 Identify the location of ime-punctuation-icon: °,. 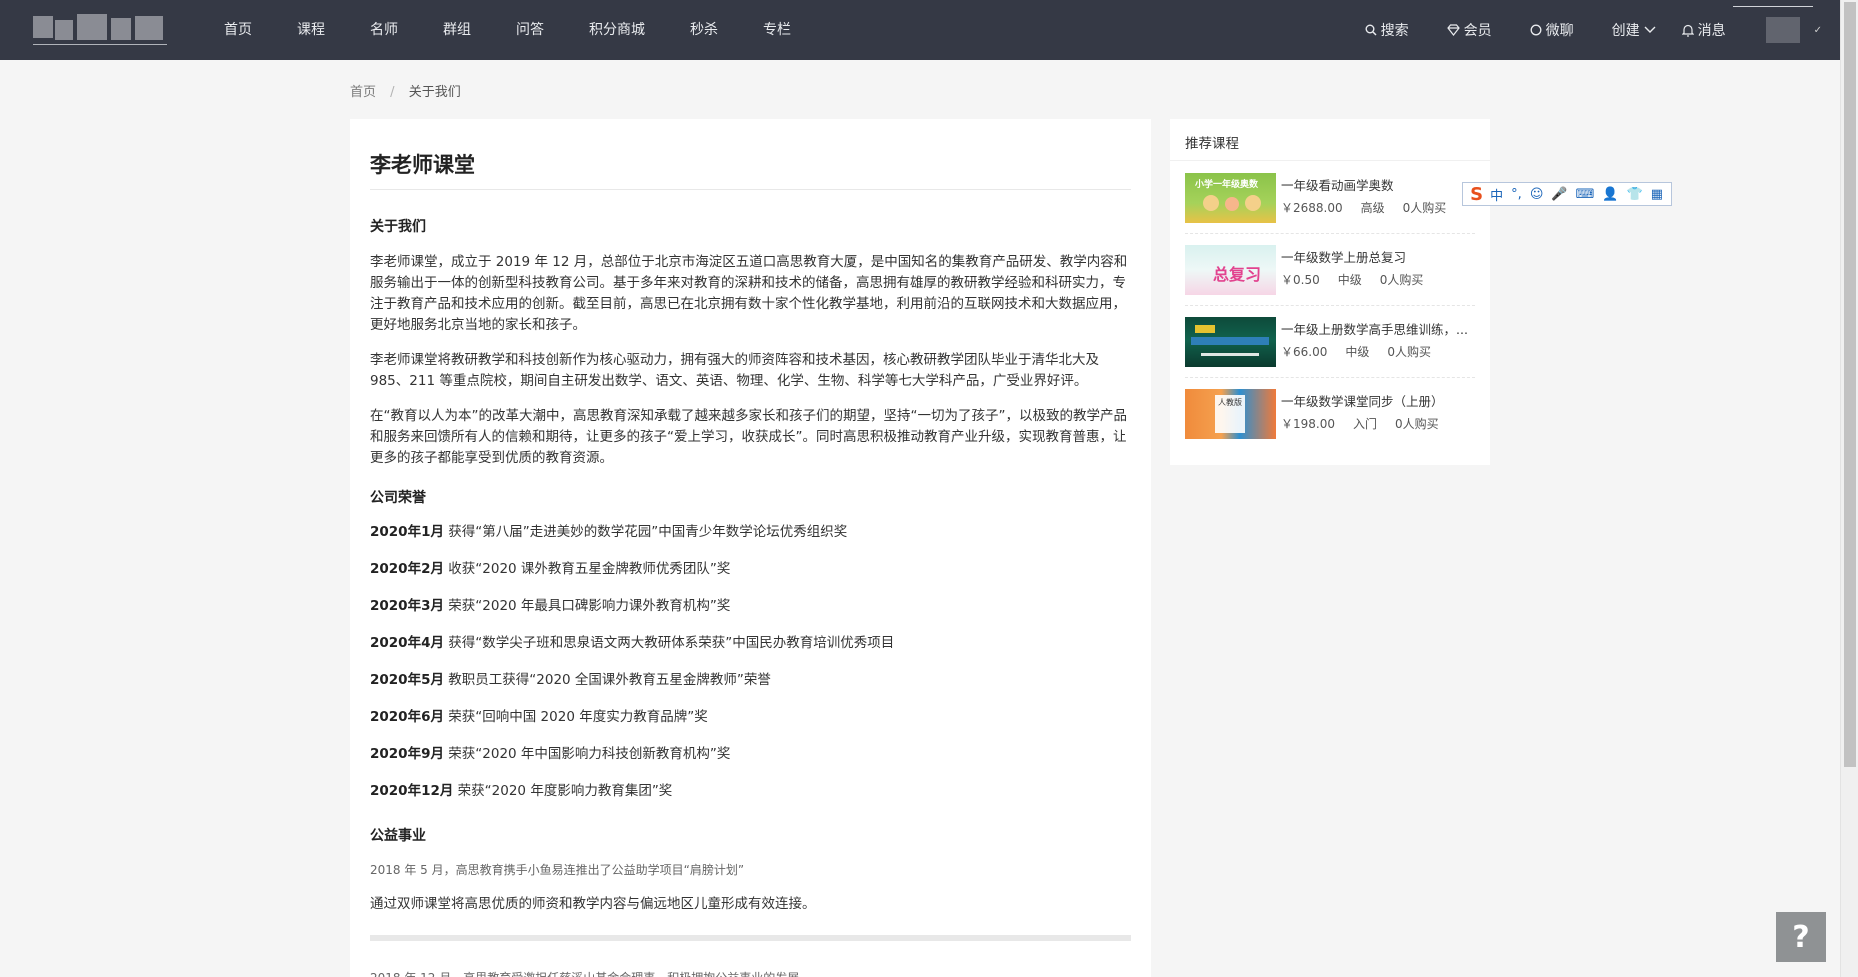
(1516, 194).